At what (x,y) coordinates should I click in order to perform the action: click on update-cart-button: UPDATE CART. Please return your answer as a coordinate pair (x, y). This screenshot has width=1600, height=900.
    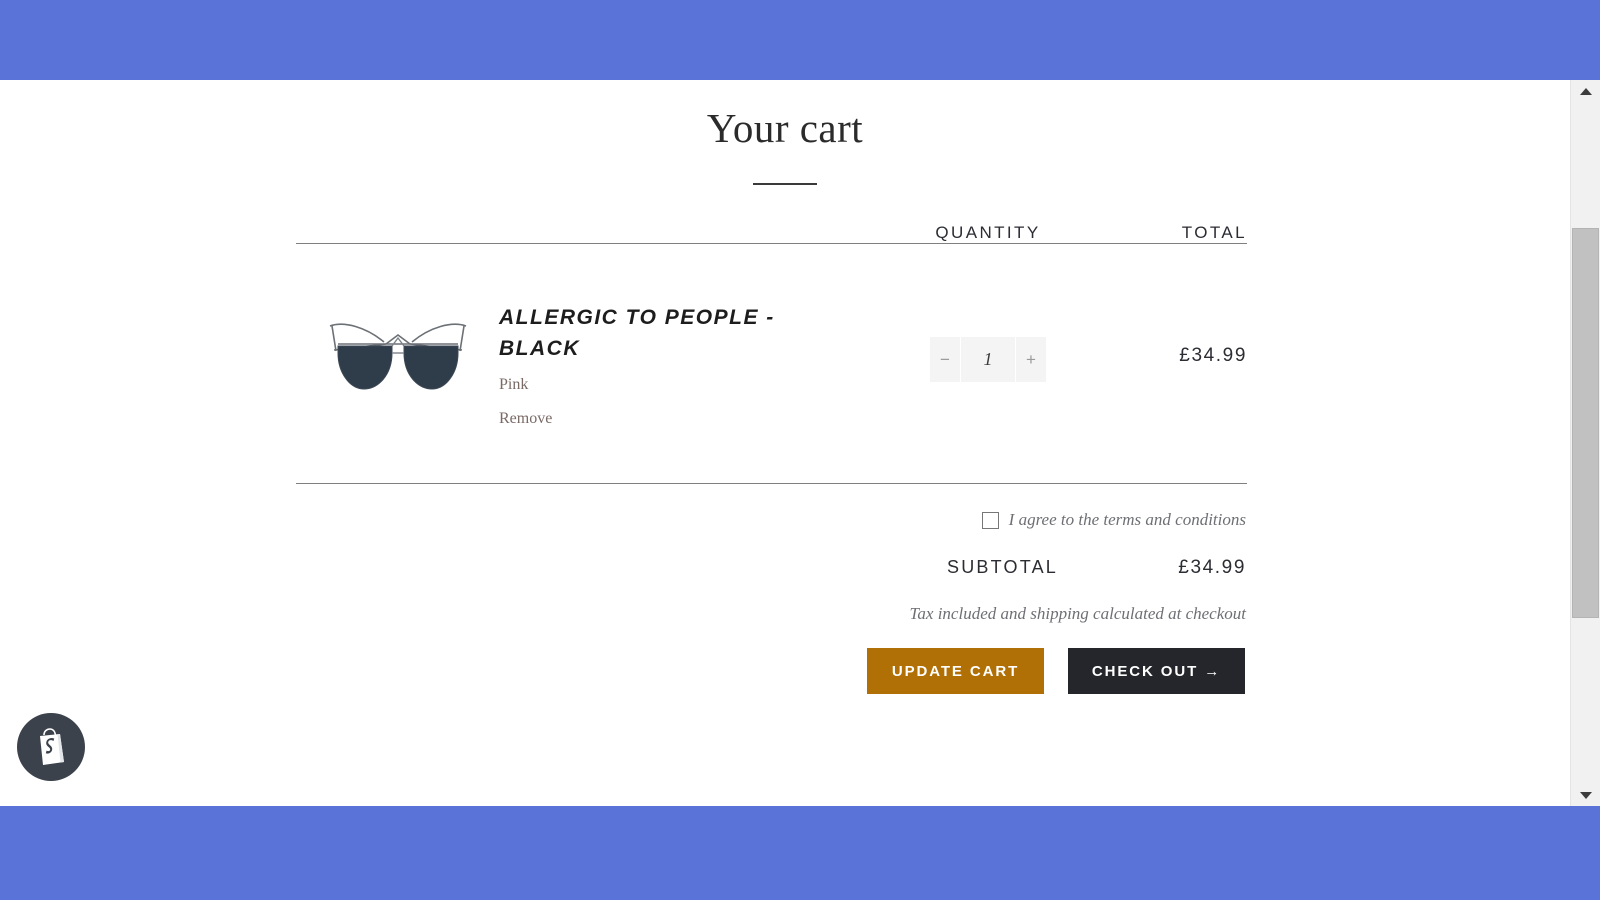
    Looking at the image, I should click on (955, 671).